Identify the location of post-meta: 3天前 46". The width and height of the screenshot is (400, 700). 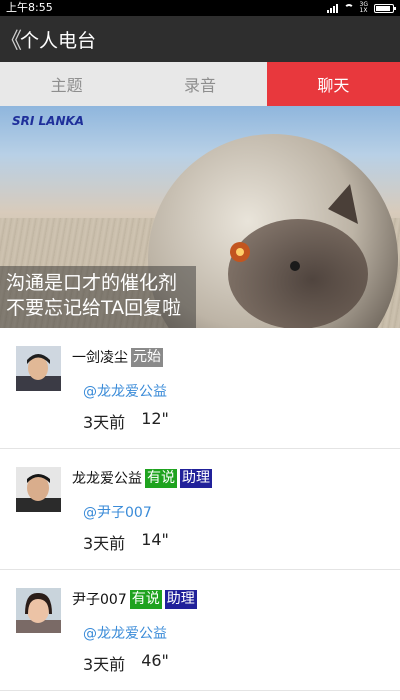
(126, 663).